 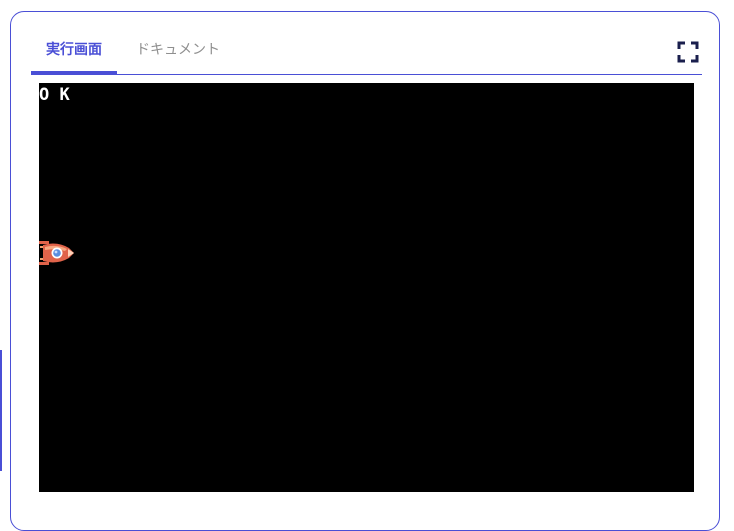 What do you see at coordinates (181, 56) in the screenshot?
I see `tab-documents: ドキュメント` at bounding box center [181, 56].